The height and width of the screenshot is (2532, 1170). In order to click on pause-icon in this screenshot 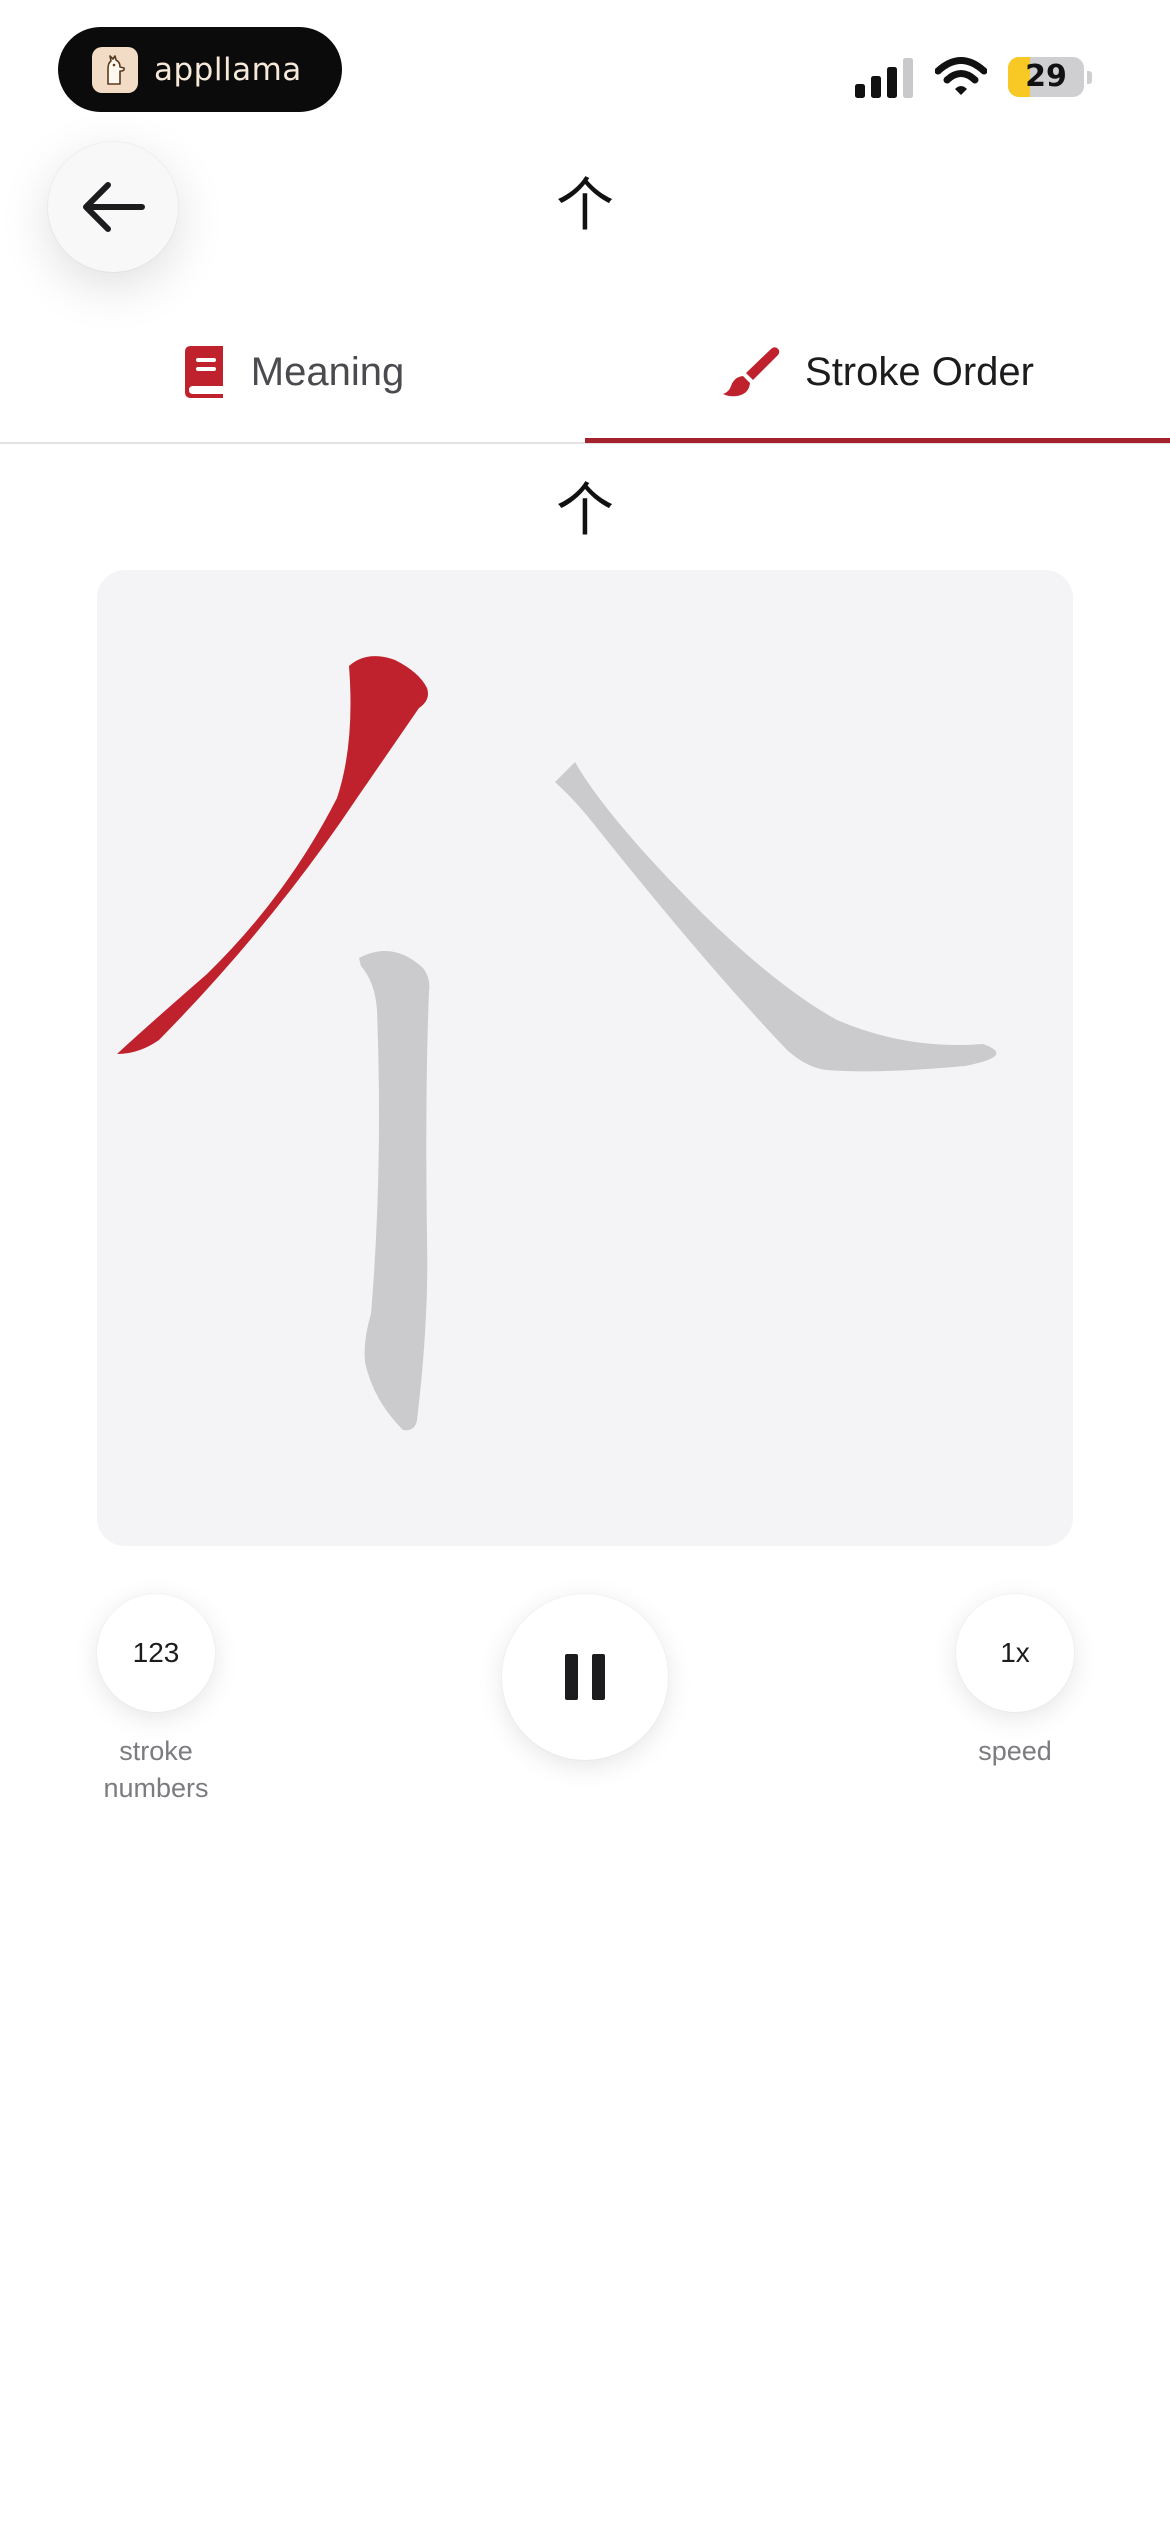, I will do `click(585, 1677)`.